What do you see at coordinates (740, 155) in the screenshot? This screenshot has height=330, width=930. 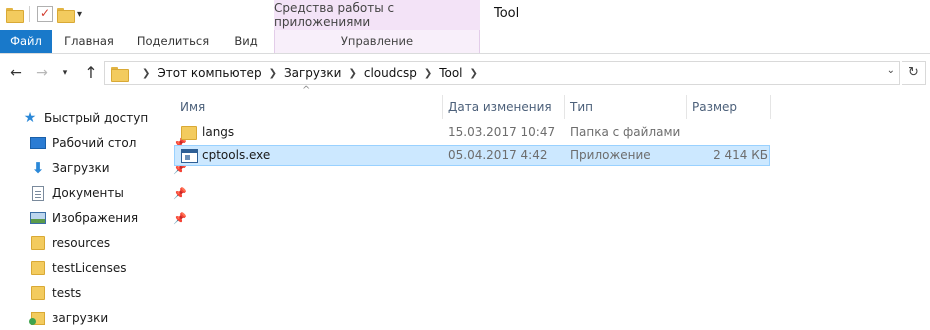 I see `file-size: 2 414 КБ` at bounding box center [740, 155].